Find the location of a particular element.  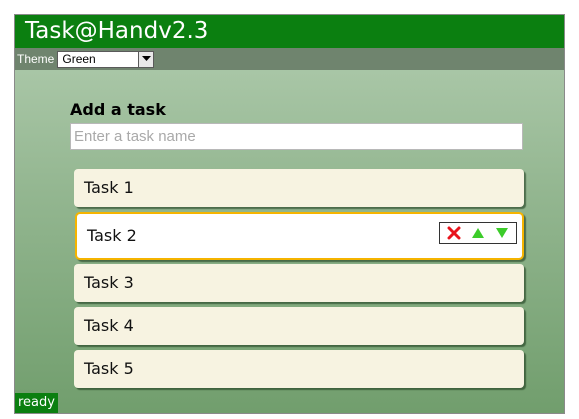

task-item: Task 1 is located at coordinates (299, 188).